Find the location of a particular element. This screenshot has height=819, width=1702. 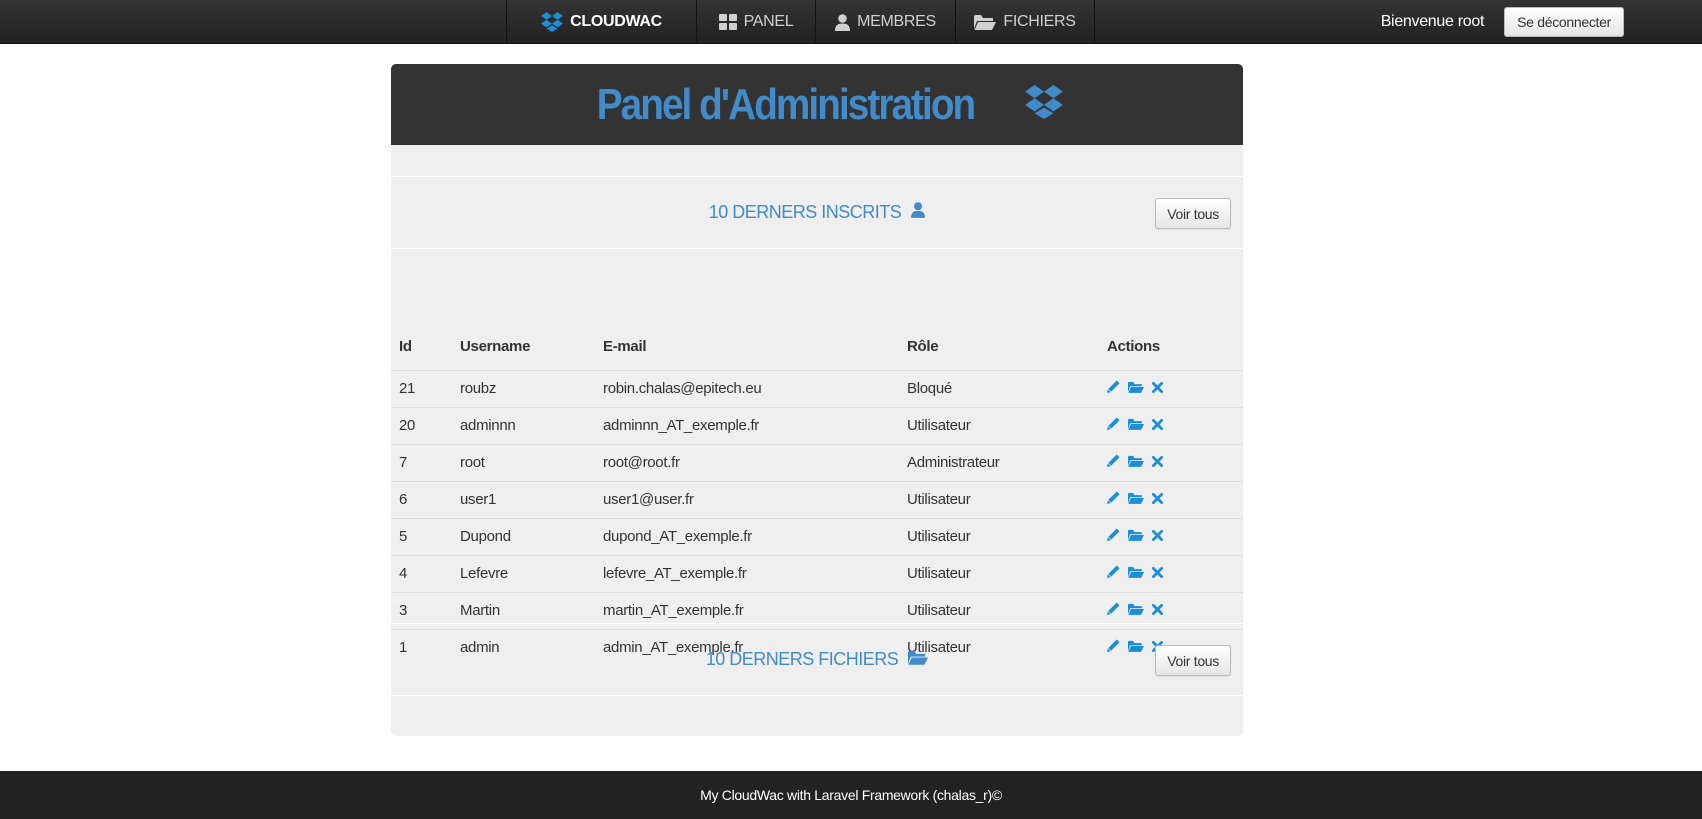

nav-link-membres: MEMBRES is located at coordinates (886, 22).